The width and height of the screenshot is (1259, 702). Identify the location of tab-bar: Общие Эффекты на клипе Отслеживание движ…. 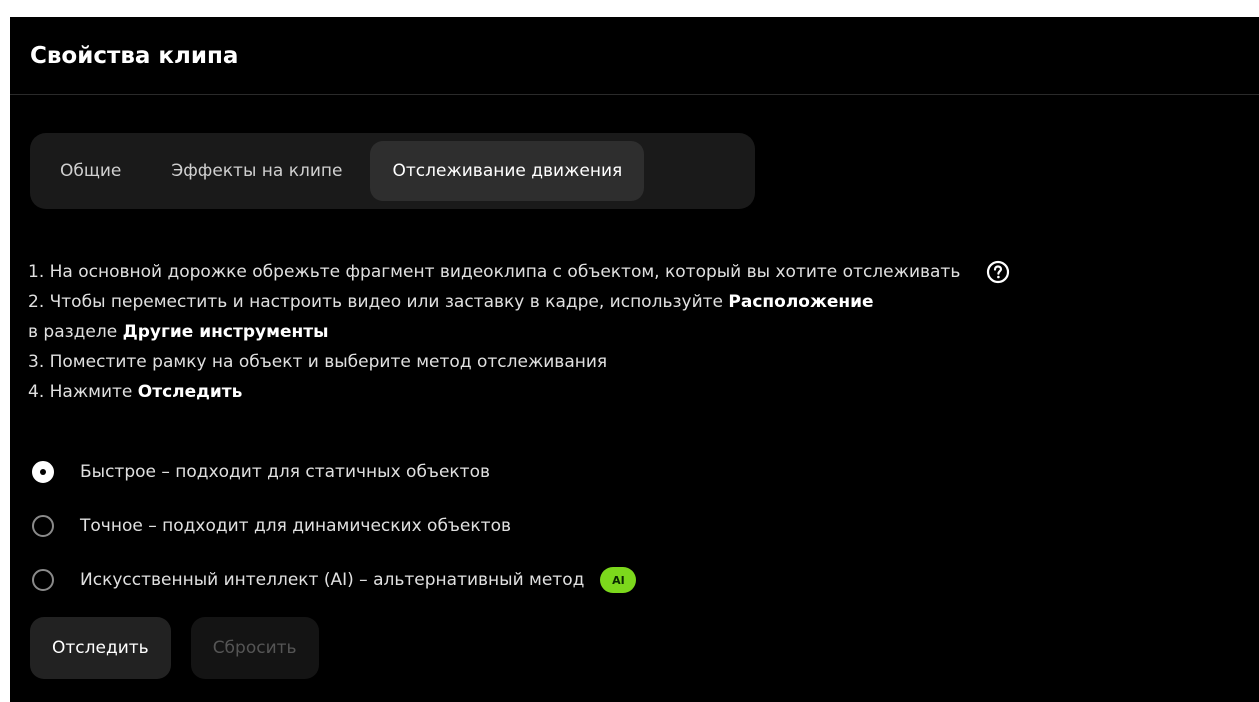
(392, 171).